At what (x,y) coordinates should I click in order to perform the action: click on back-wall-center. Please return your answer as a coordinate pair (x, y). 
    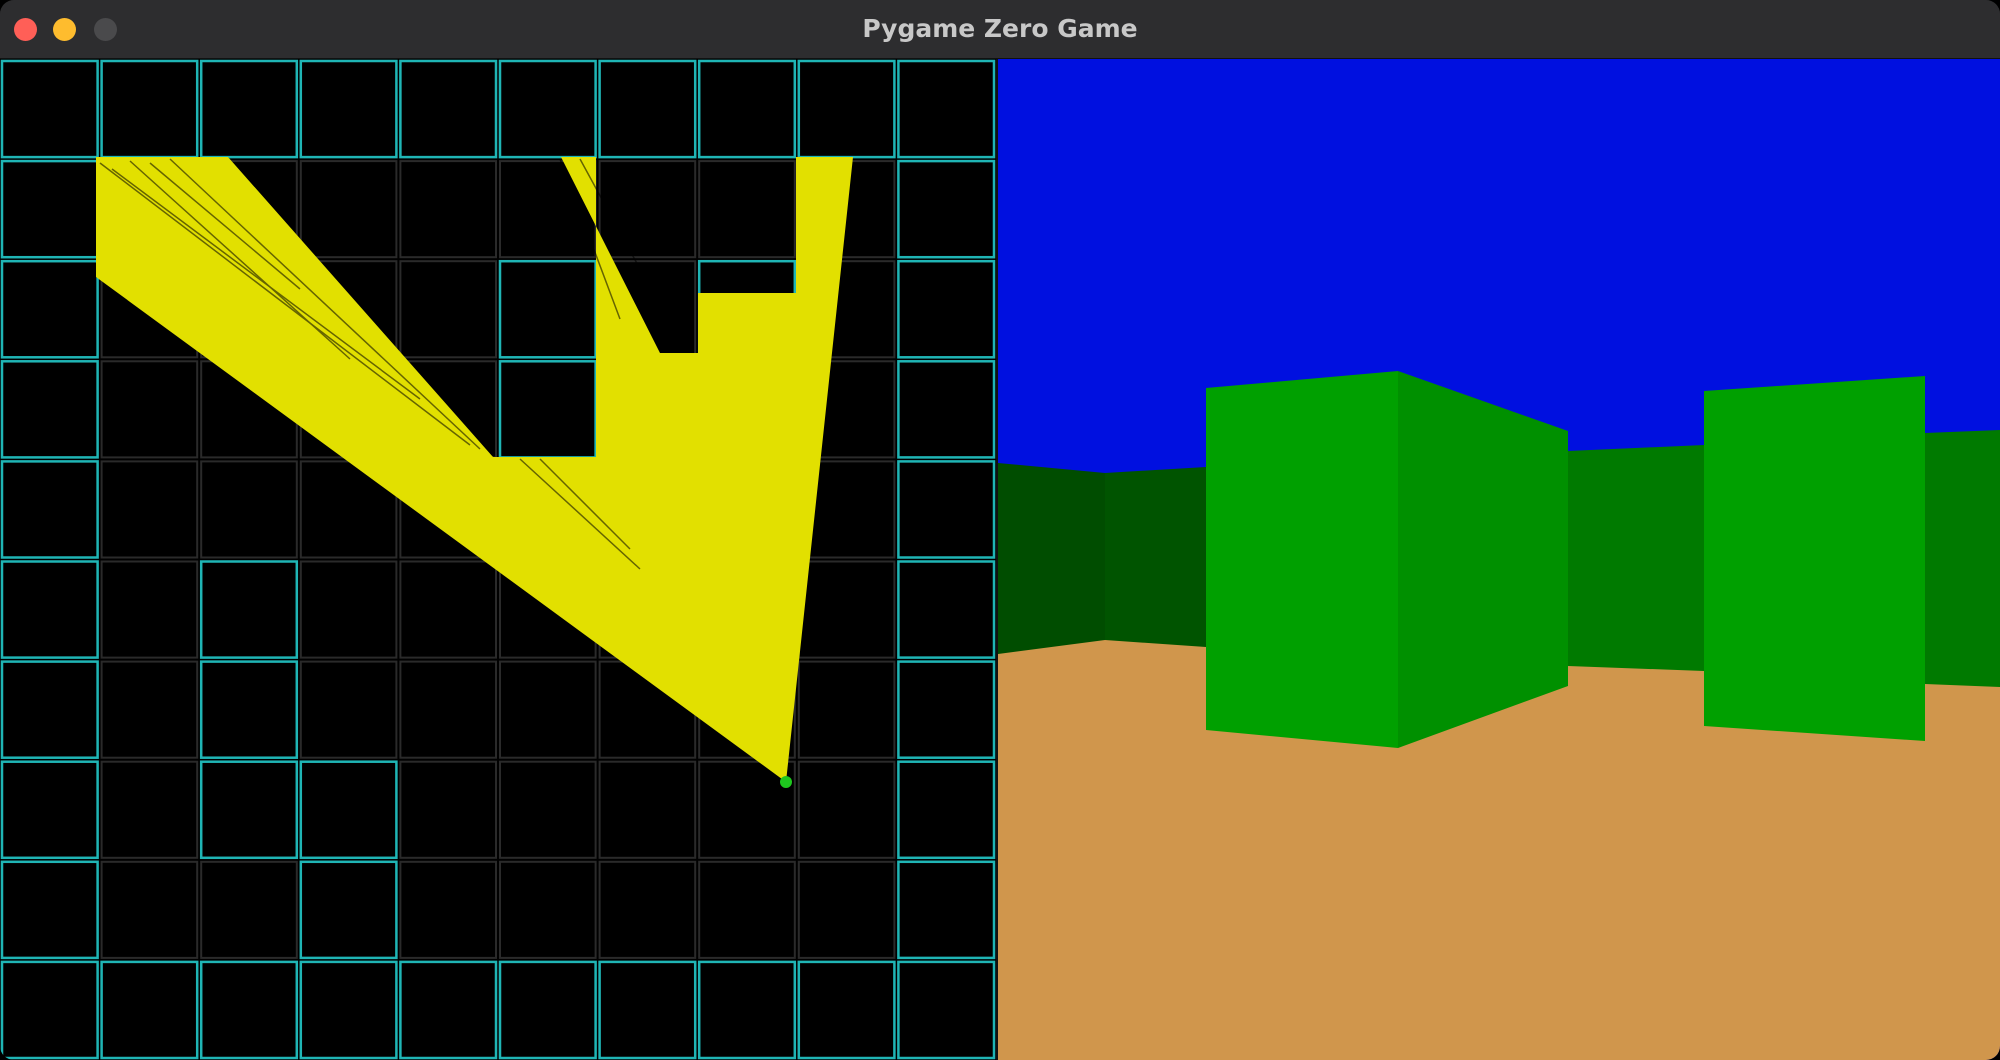
    Looking at the image, I should click on (1636, 558).